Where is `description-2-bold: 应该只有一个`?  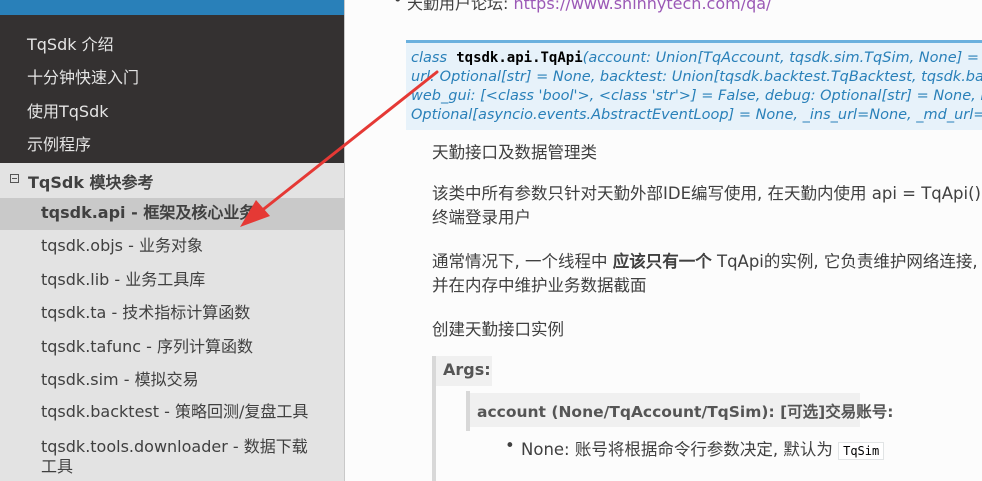
description-2-bold: 应该只有一个 is located at coordinates (662, 261).